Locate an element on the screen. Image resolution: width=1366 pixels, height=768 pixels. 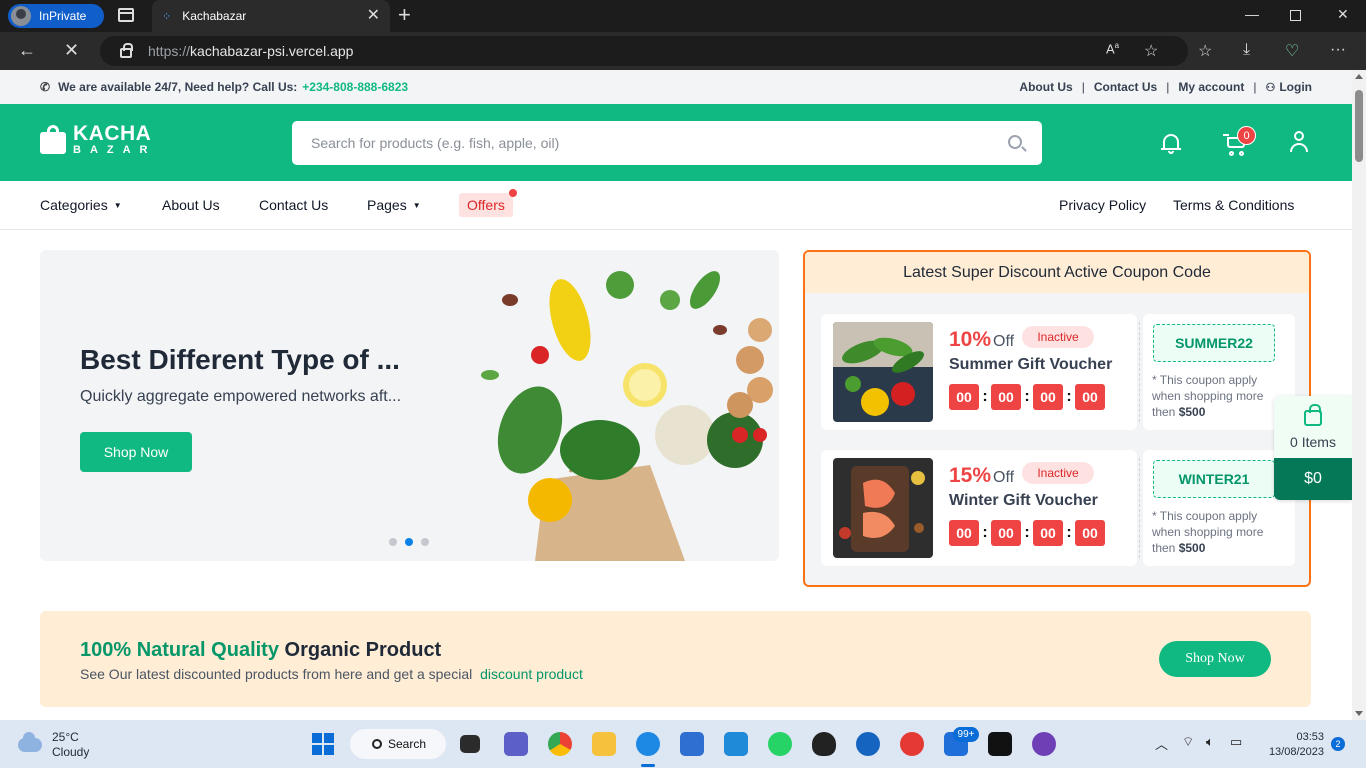
window-close-icon: ✕ is located at coordinates (1343, 14).